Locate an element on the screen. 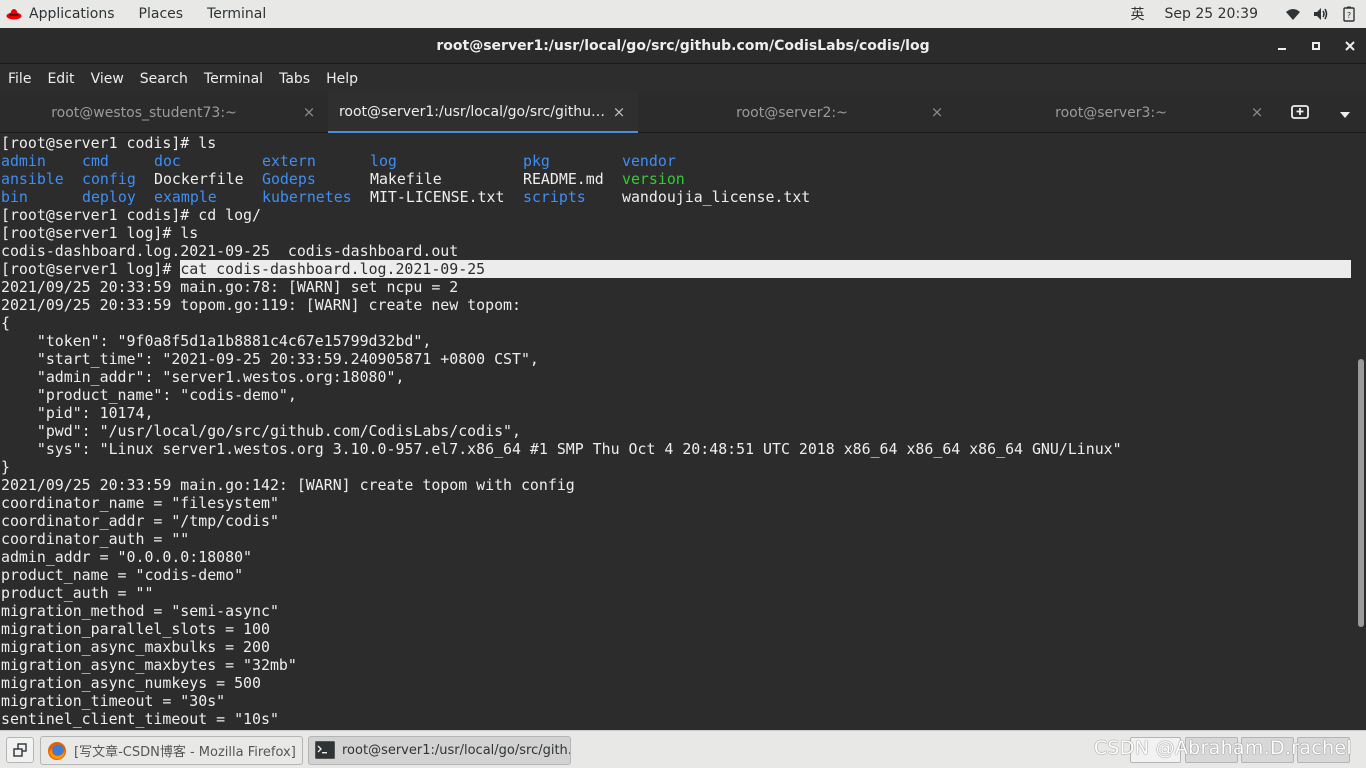 This screenshot has height=768, width=1366. ls-entry: example is located at coordinates (185, 197).